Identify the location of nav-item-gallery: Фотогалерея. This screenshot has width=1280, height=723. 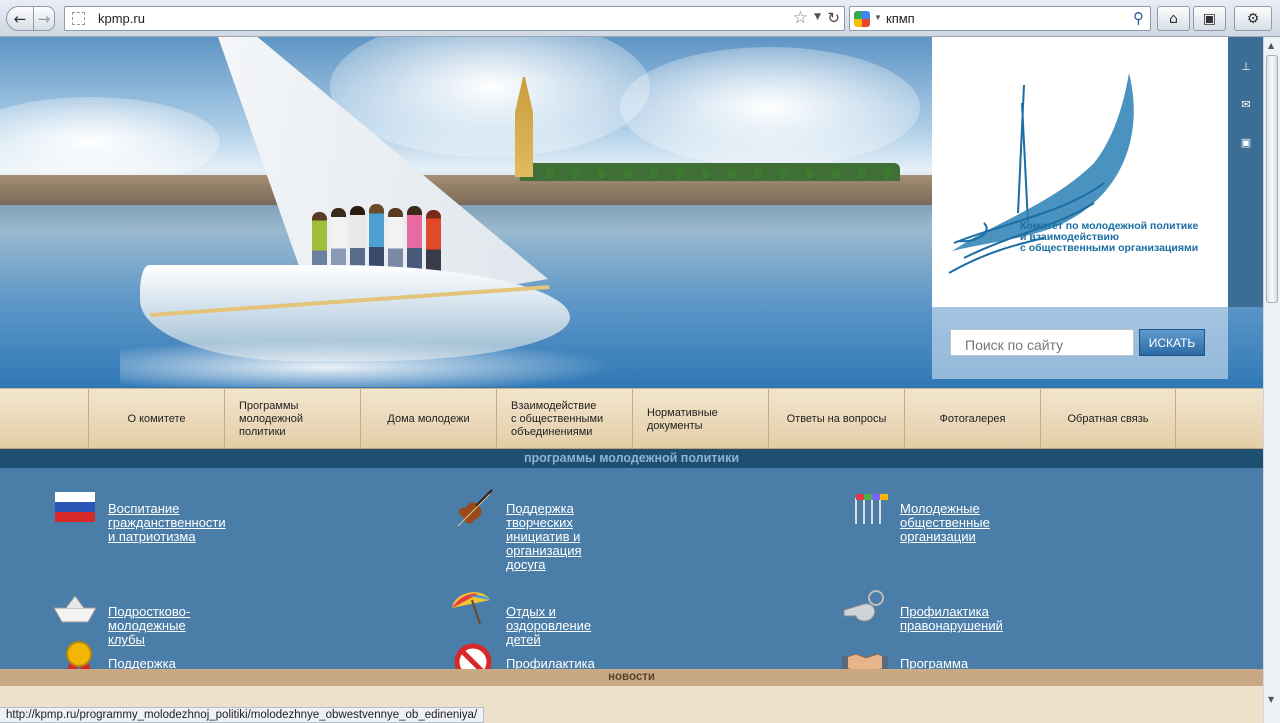
(972, 419).